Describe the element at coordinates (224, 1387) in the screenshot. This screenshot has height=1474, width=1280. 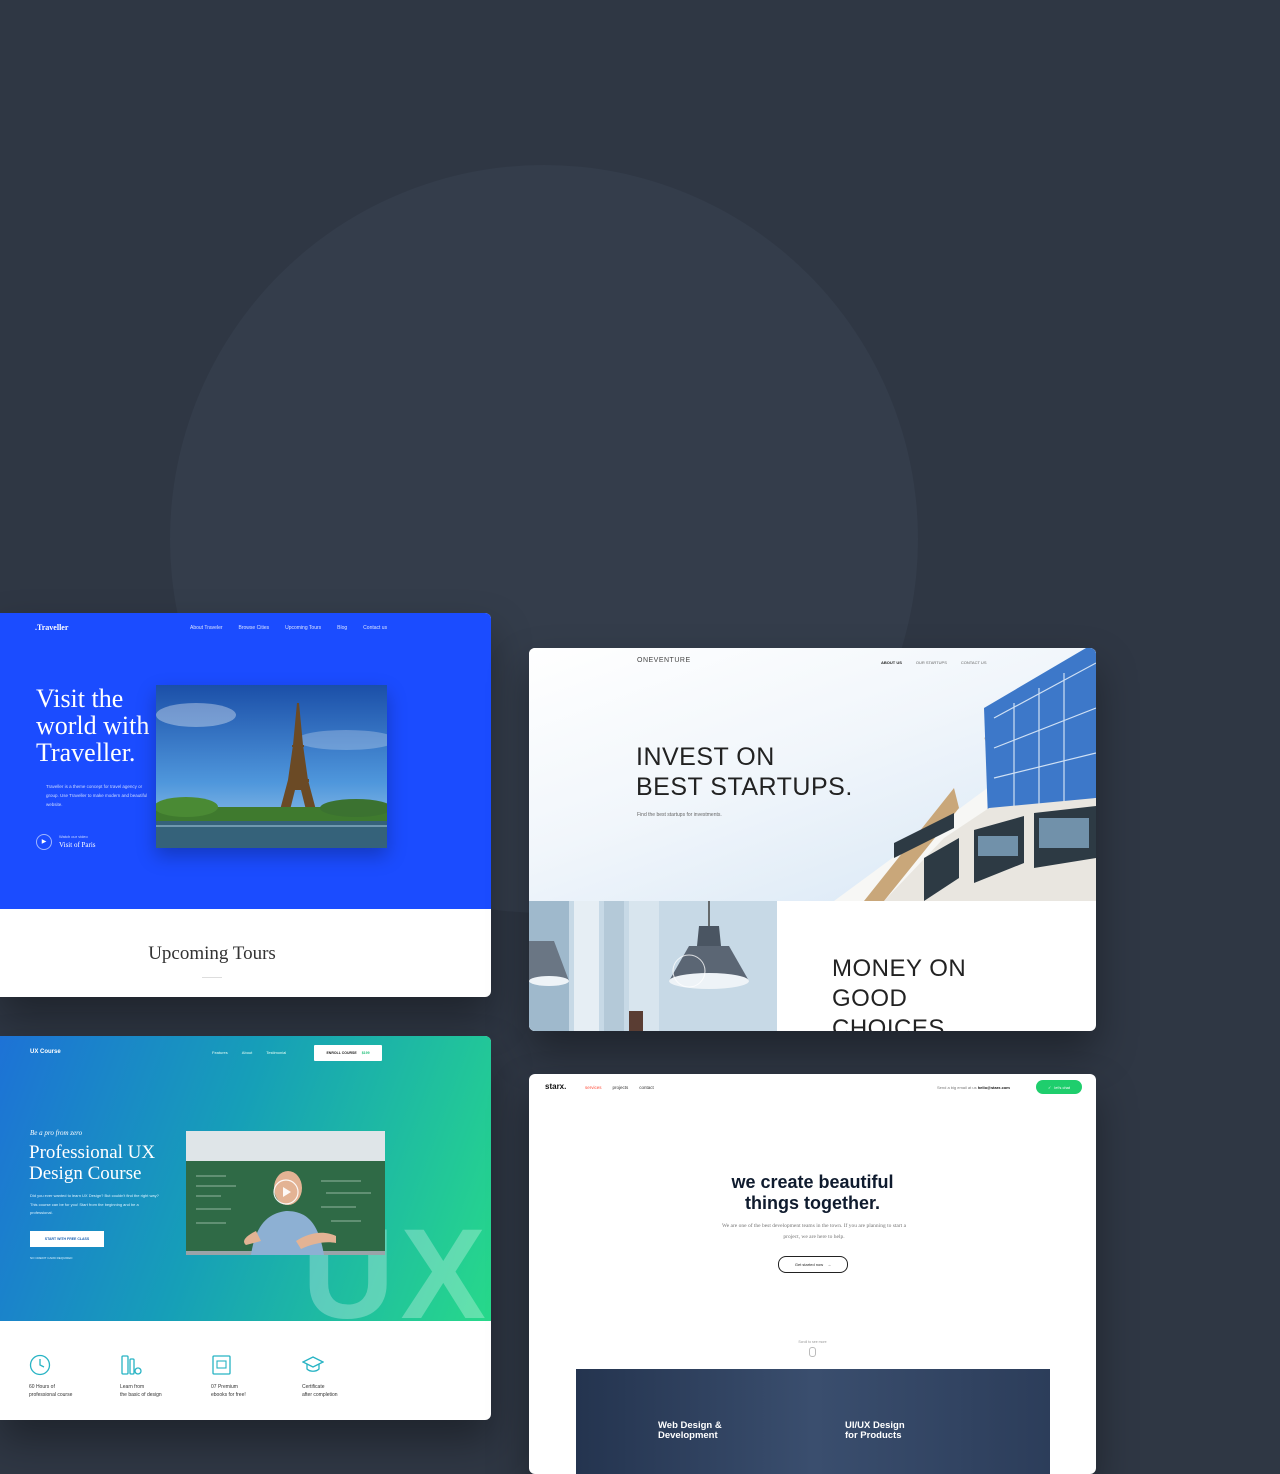
I see `feature-line-1: 07 Premium` at that location.